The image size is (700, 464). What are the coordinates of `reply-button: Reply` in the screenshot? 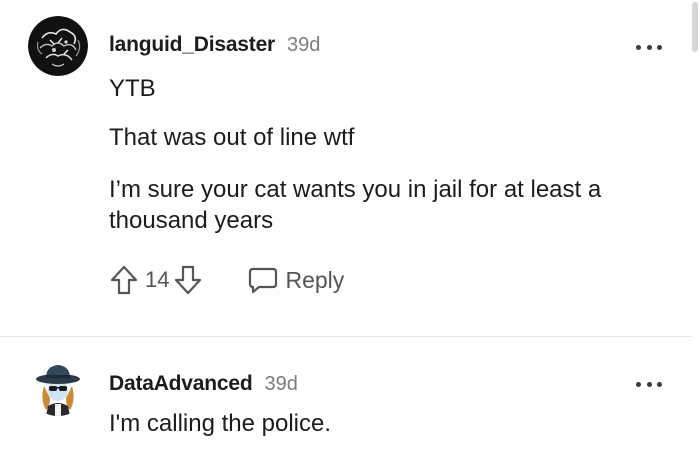 It's located at (295, 280).